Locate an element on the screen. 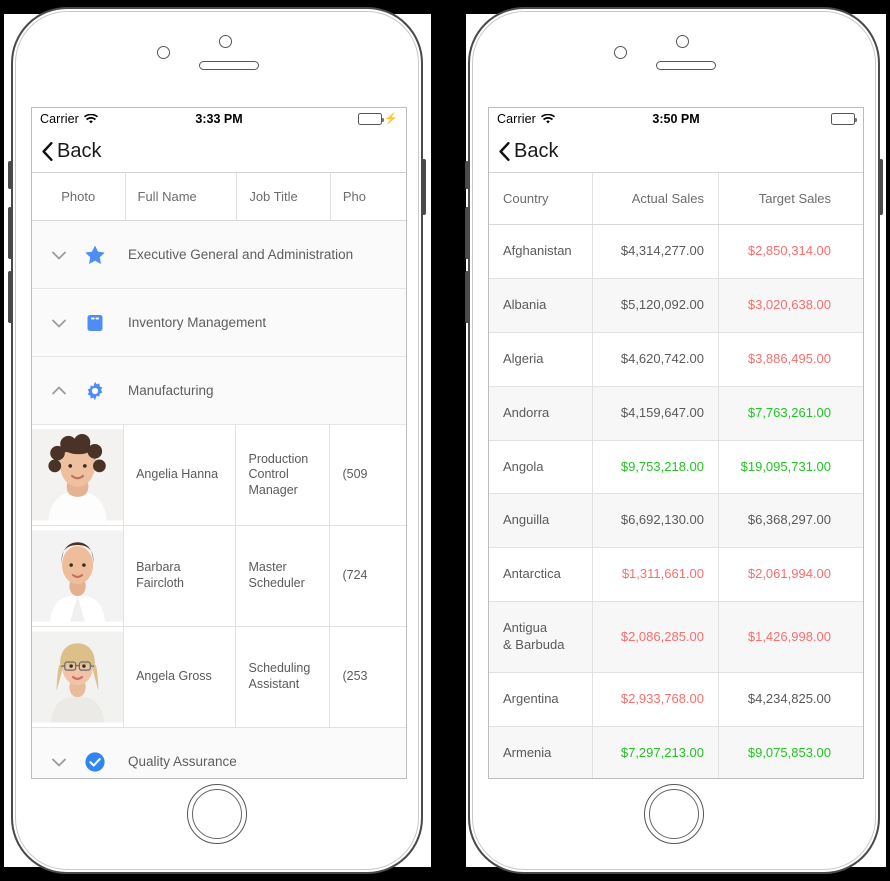  employee-phone-cell: (509 is located at coordinates (355, 474).